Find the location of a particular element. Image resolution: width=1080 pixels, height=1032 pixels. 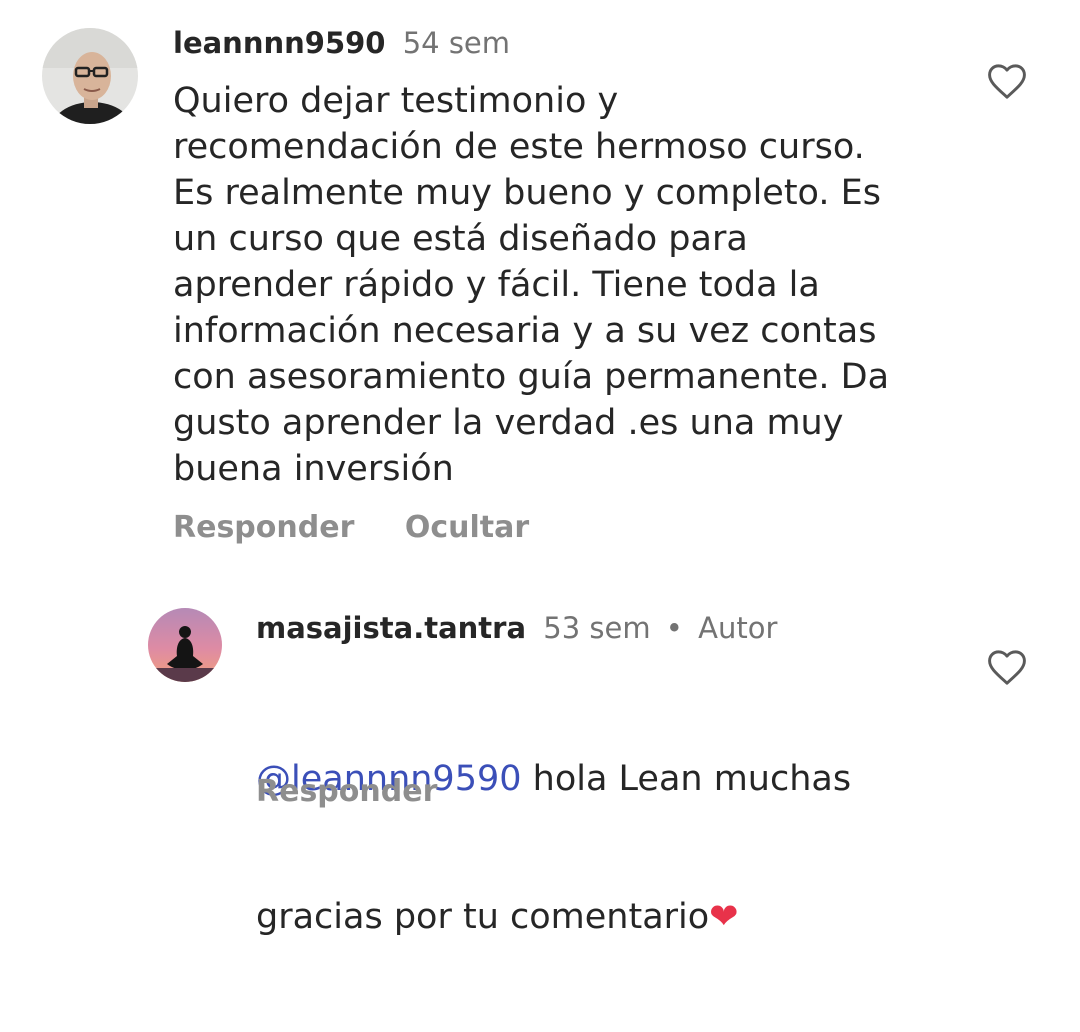

username: masajista.tantra is located at coordinates (391, 628).